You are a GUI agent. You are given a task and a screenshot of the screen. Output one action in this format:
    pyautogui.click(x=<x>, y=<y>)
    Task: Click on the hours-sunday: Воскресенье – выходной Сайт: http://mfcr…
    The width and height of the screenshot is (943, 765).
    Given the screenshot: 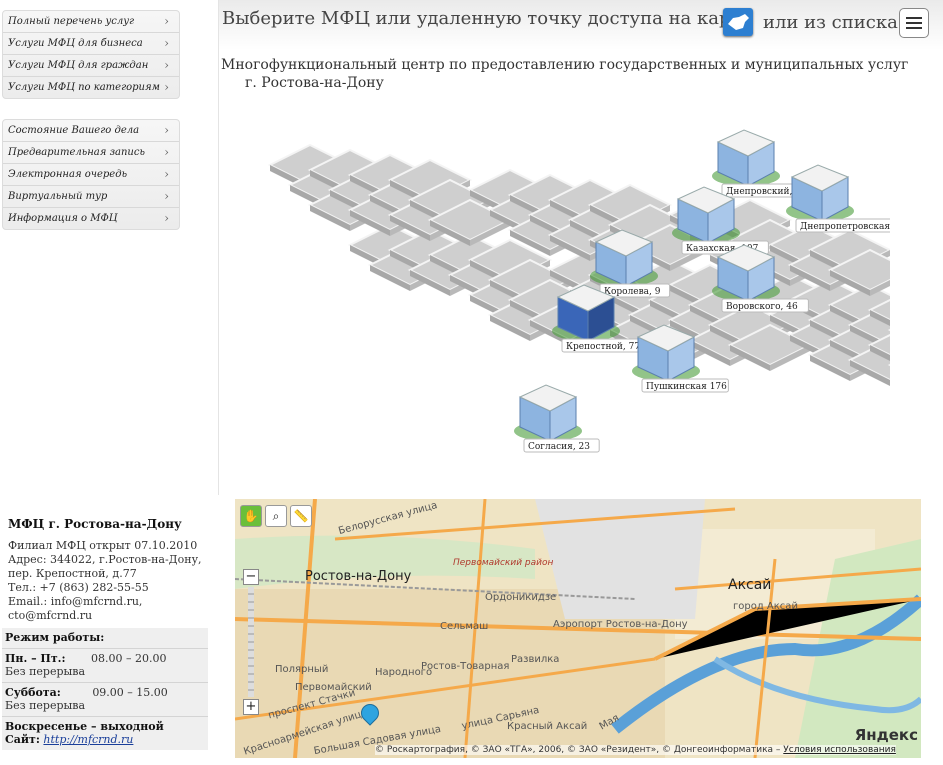 What is the action you would take?
    pyautogui.click(x=84, y=733)
    